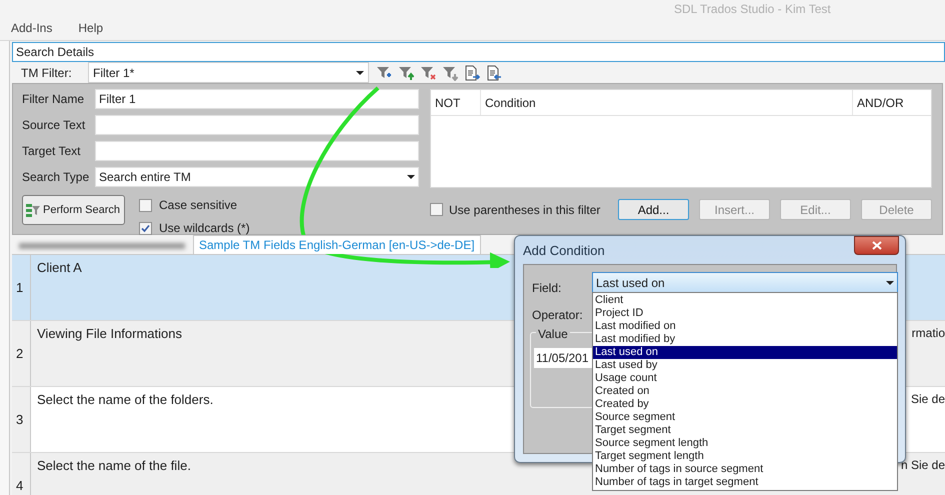 Image resolution: width=945 pixels, height=495 pixels. Describe the element at coordinates (752, 9) in the screenshot. I see `window-title: SDL Trados Studio - Kim Test` at that location.